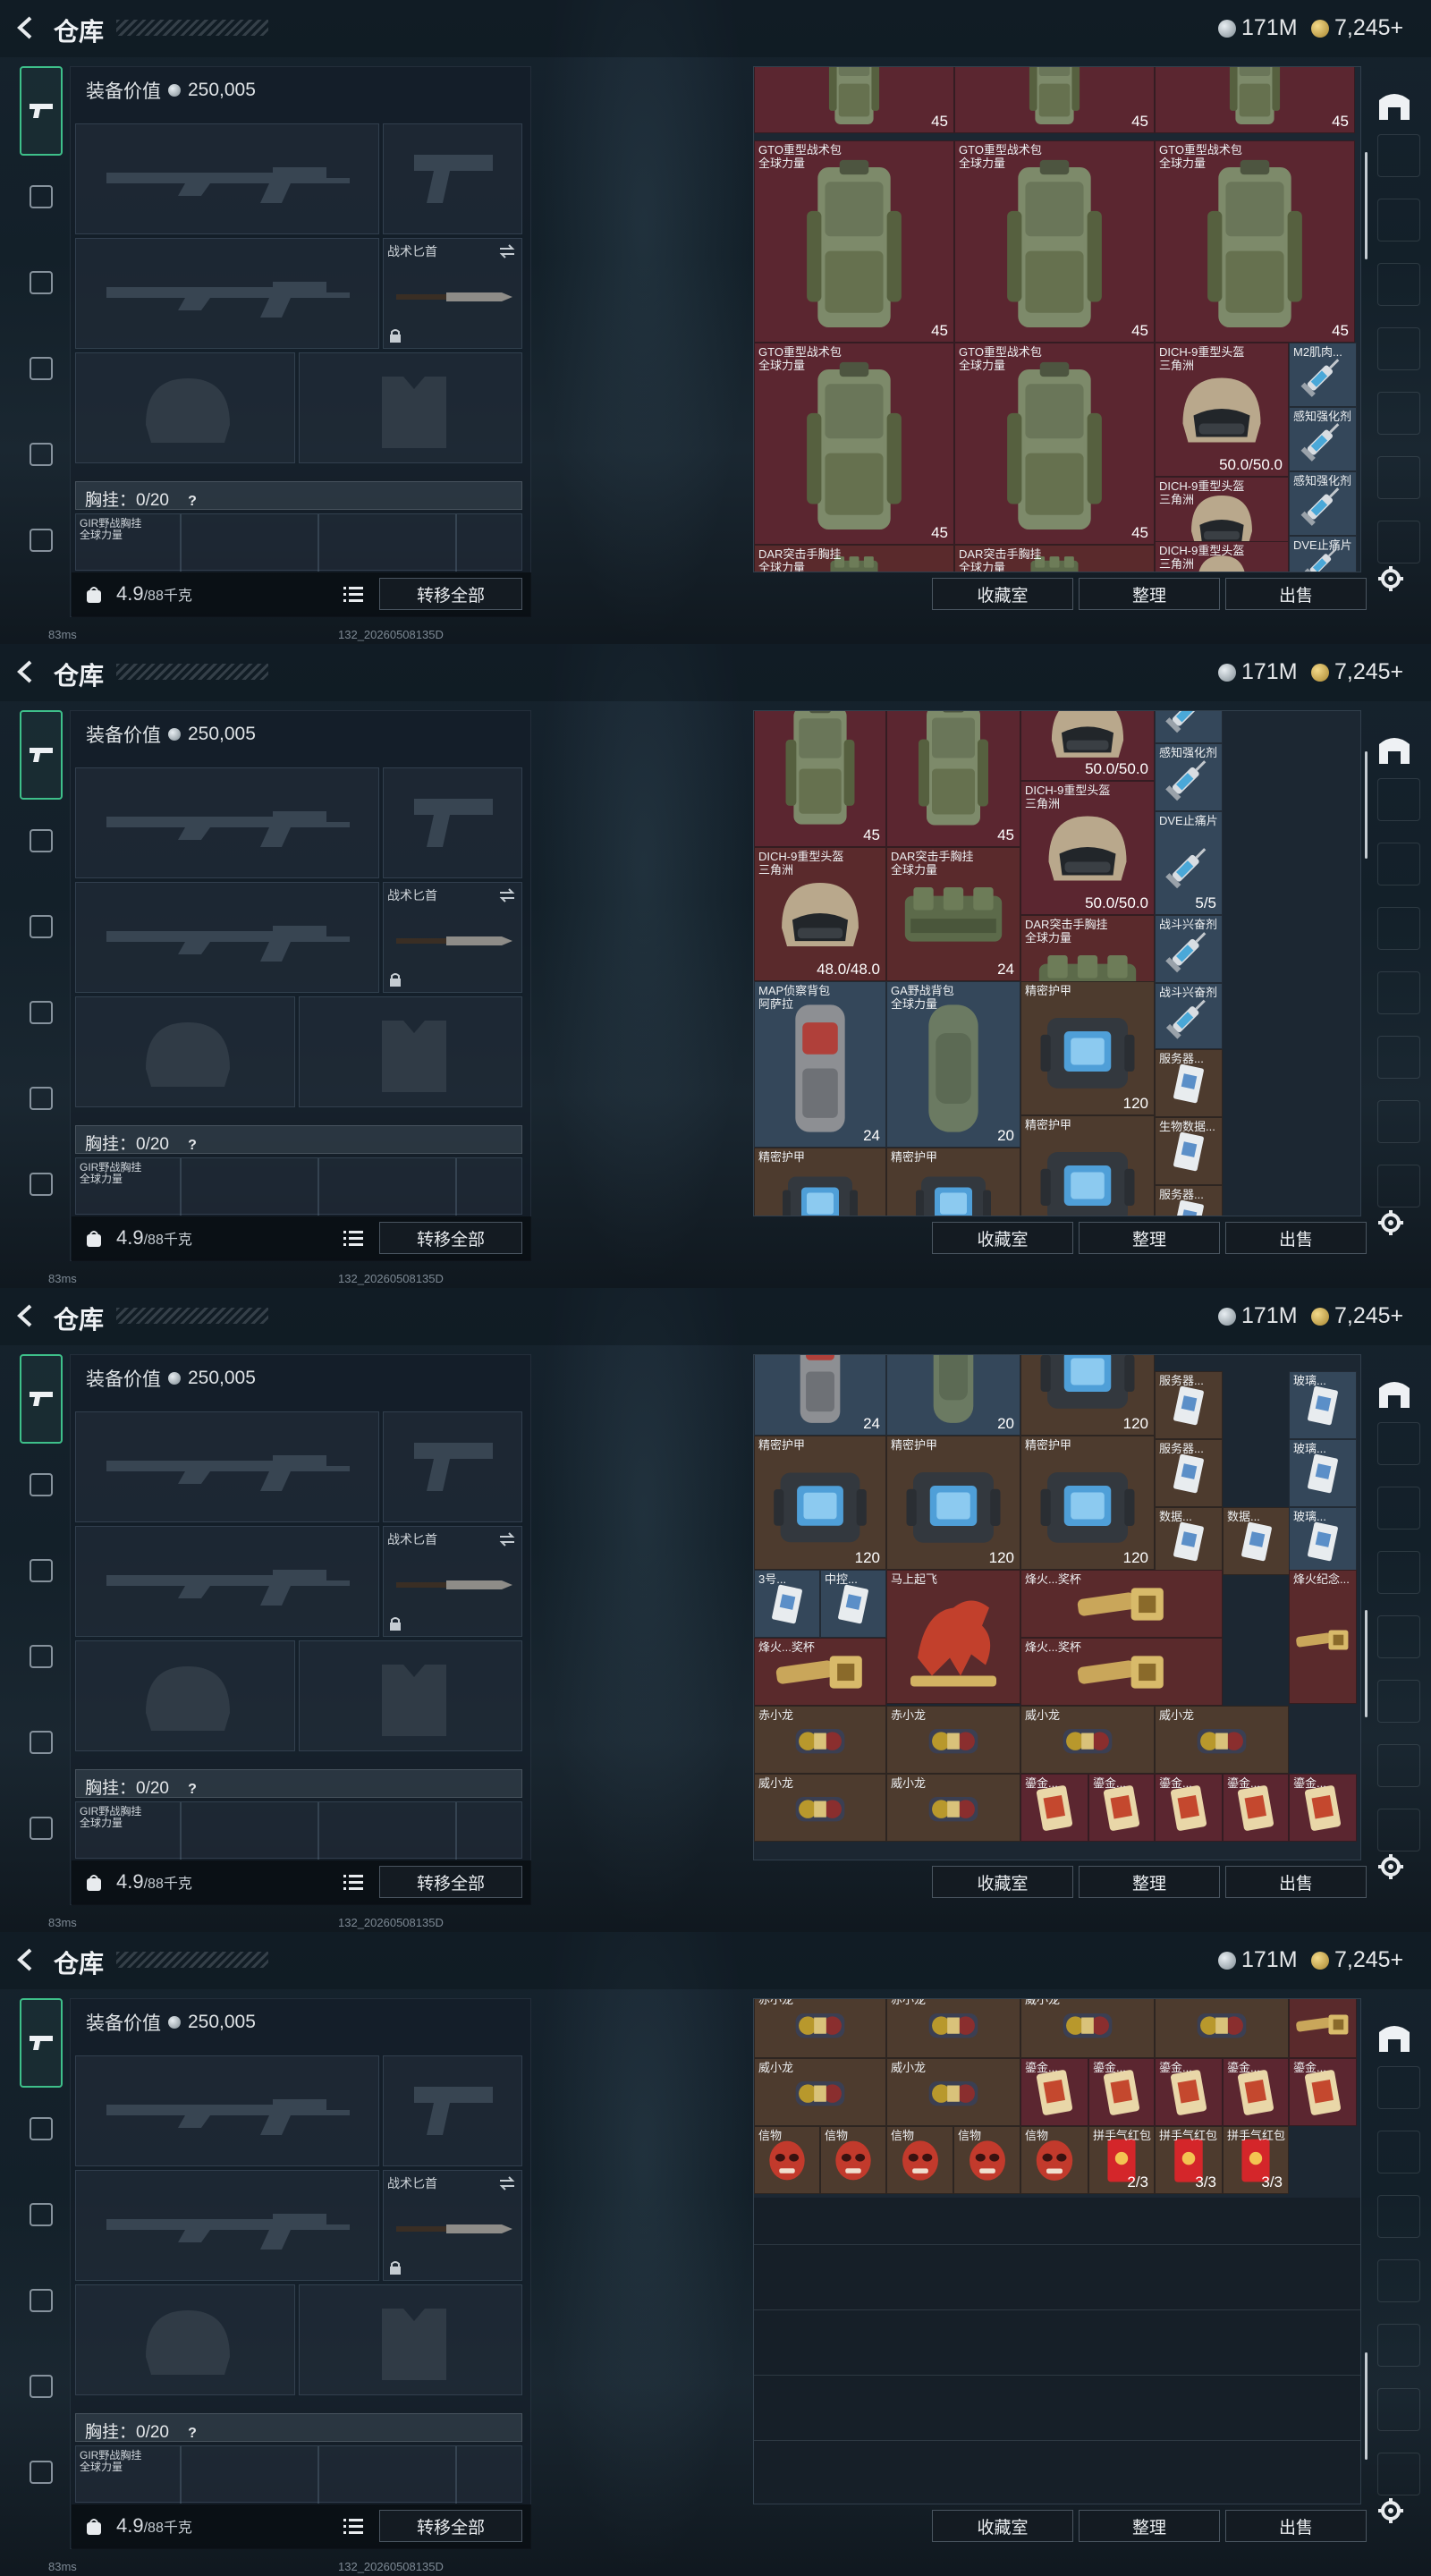 The height and width of the screenshot is (2576, 1431). What do you see at coordinates (453, 178) in the screenshot?
I see `pistol-slot` at bounding box center [453, 178].